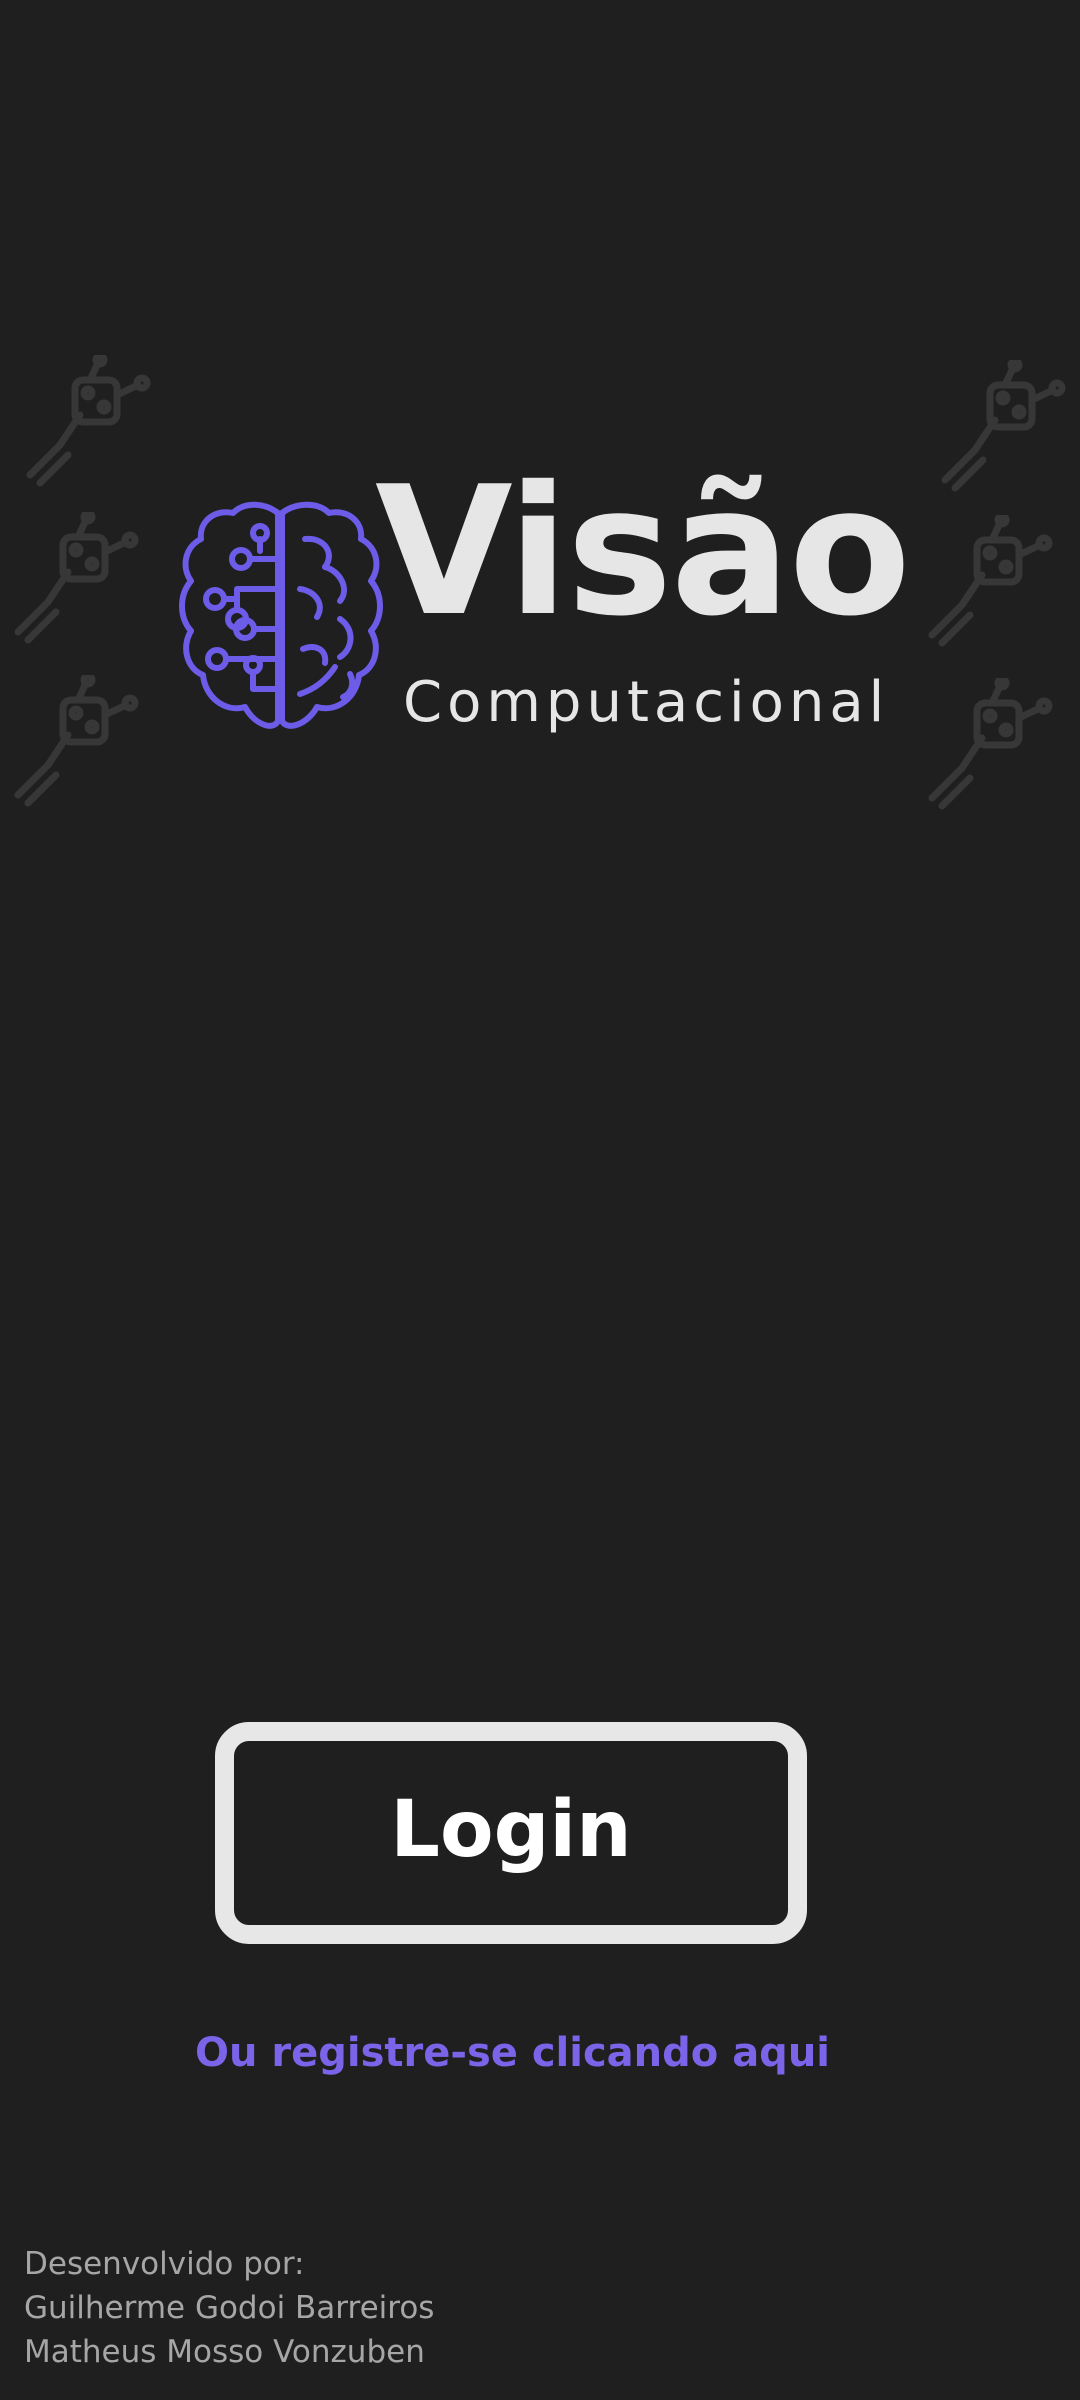 The height and width of the screenshot is (2400, 1080). I want to click on register-link: Ou registre-se clicando aqui, so click(512, 2053).